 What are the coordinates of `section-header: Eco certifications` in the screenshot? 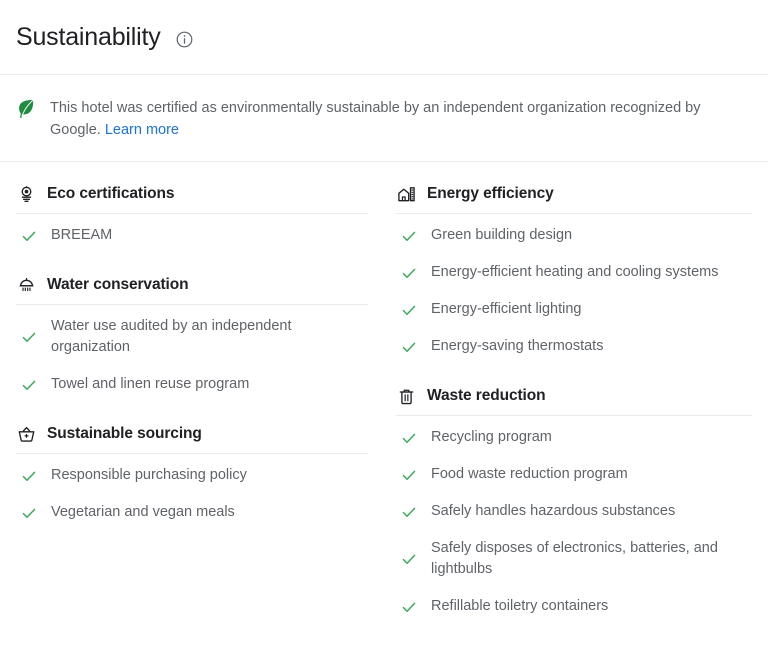 It's located at (192, 199).